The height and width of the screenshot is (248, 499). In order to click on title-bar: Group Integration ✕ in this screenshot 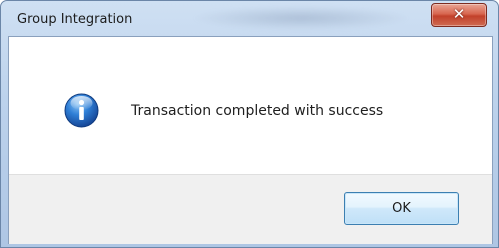, I will do `click(249, 18)`.